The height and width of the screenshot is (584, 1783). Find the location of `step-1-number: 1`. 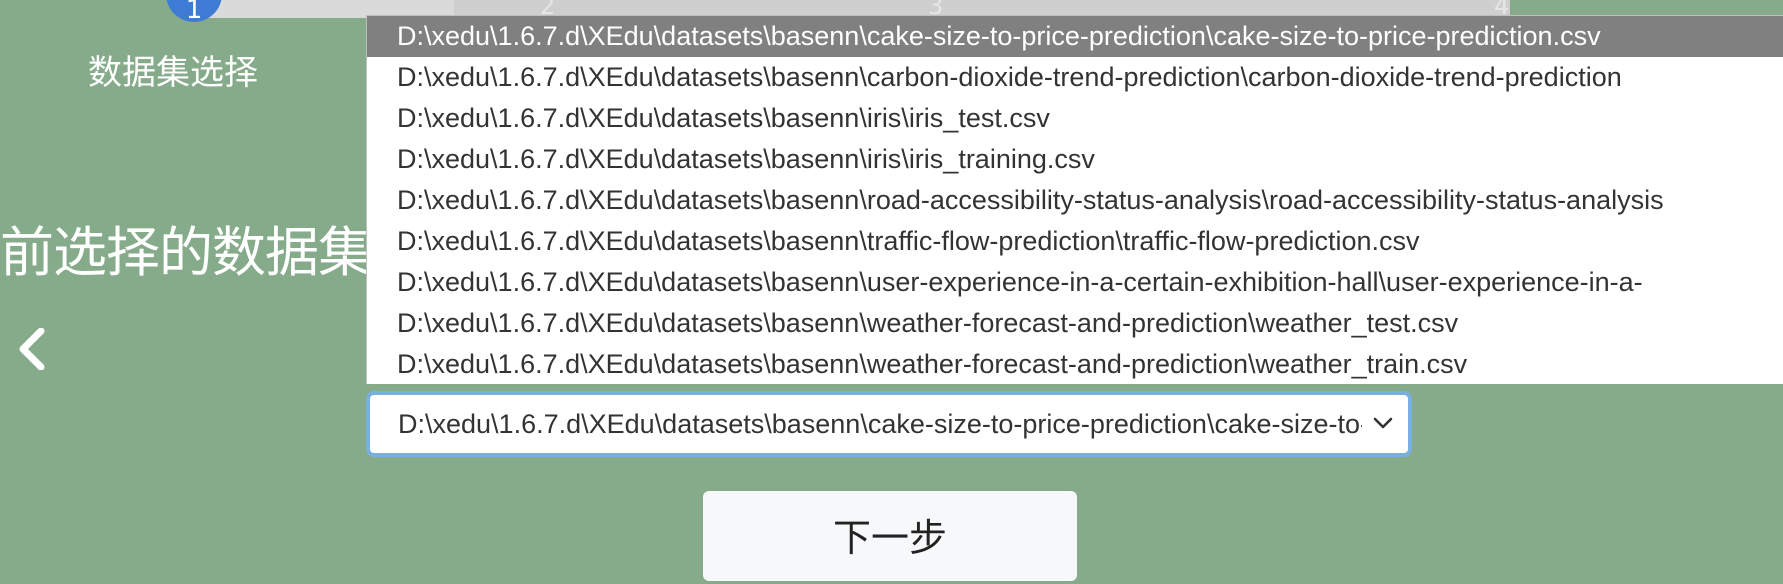

step-1-number: 1 is located at coordinates (194, 12).